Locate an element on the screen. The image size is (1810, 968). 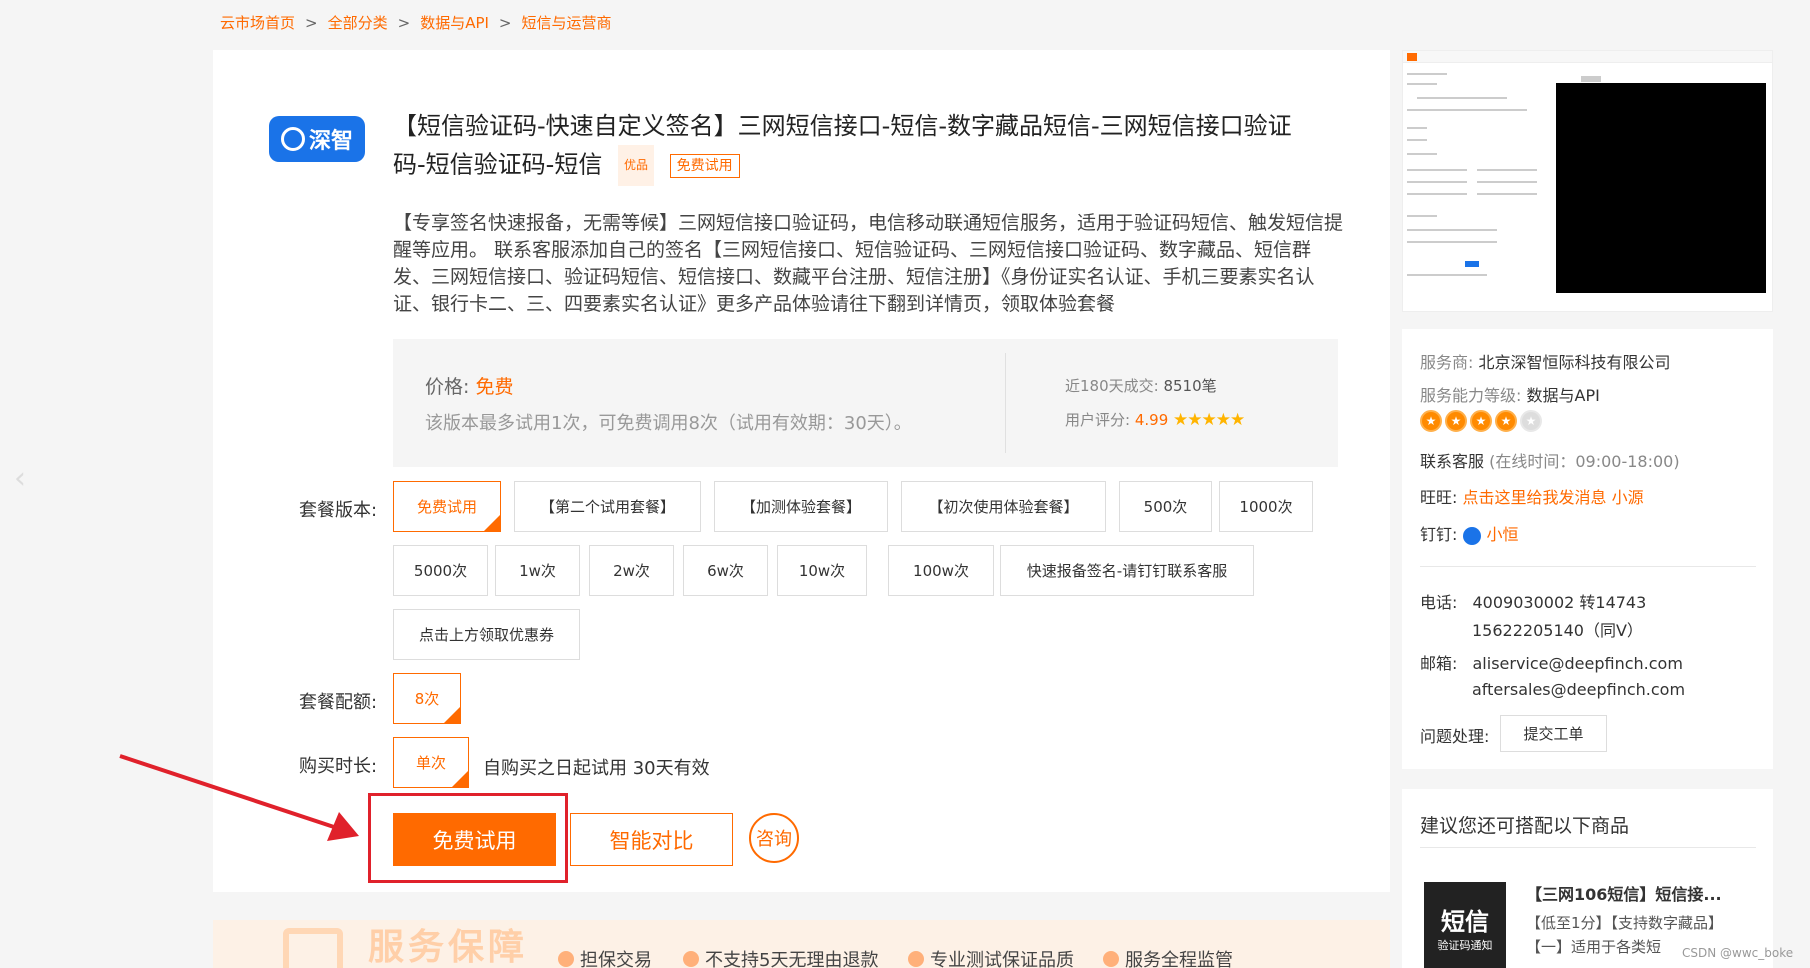
dingding-link: 小恒 is located at coordinates (1503, 534).